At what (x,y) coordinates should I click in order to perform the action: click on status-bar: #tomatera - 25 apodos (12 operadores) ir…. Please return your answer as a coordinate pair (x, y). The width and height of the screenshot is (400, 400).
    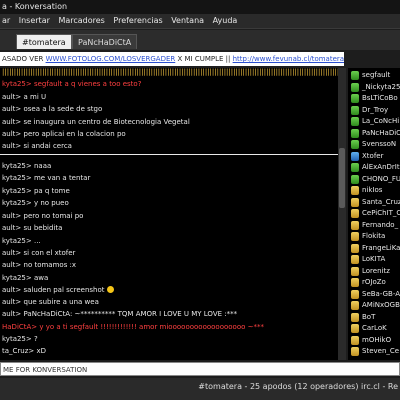
    Looking at the image, I should click on (200, 389).